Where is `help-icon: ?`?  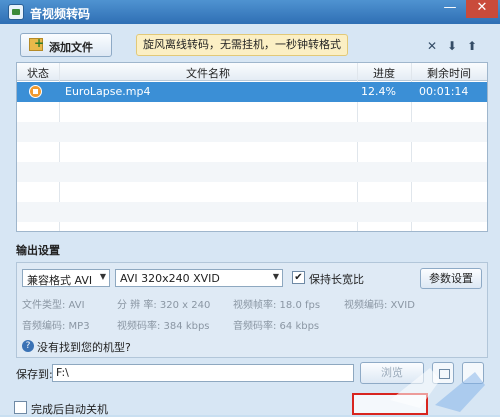 help-icon: ? is located at coordinates (28, 346).